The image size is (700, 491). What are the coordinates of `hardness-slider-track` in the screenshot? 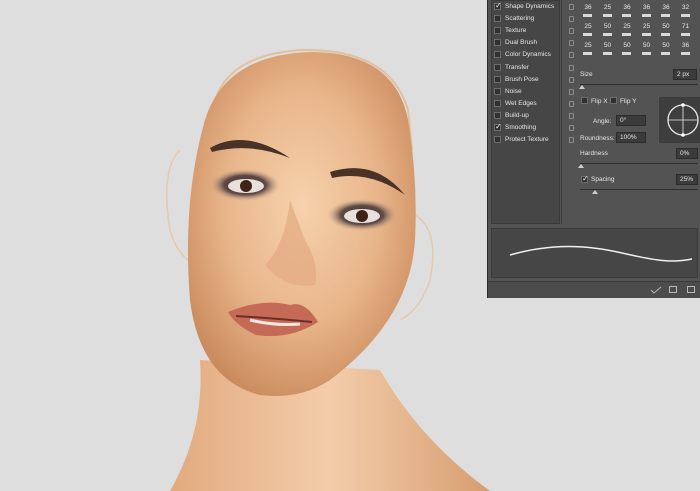 It's located at (639, 163).